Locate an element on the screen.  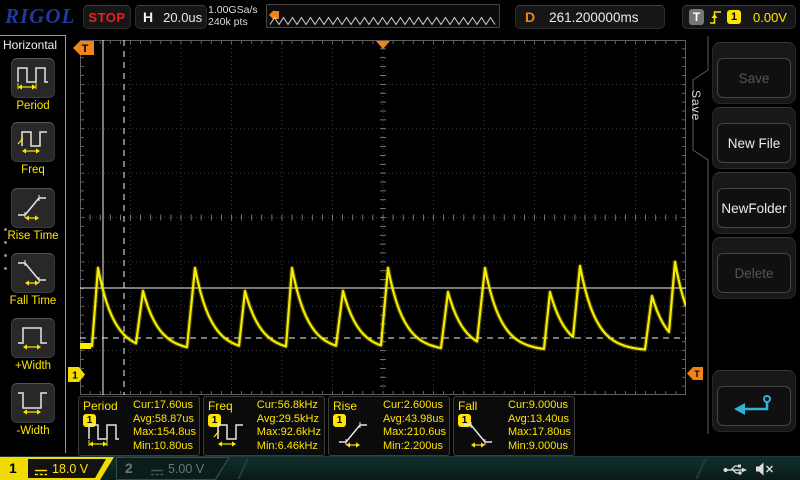
fall-max: Max:17.80us is located at coordinates (539, 432).